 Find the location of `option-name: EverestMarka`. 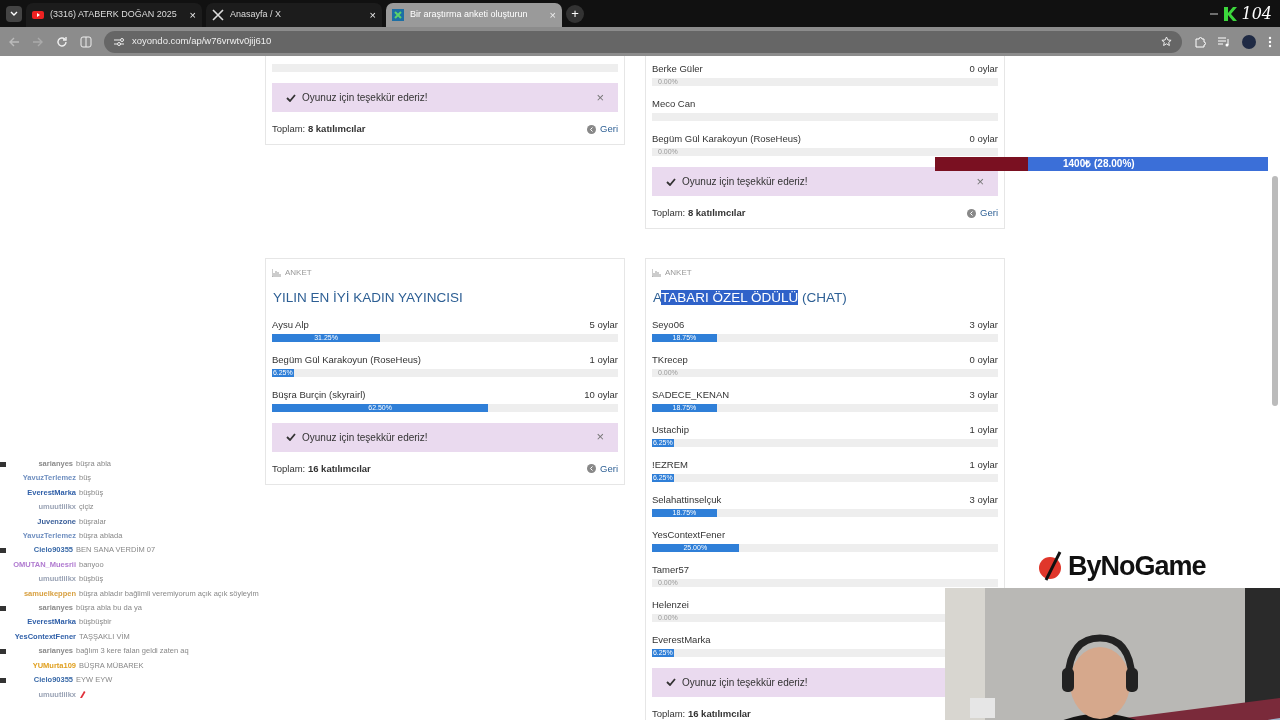

option-name: EverestMarka is located at coordinates (681, 639).